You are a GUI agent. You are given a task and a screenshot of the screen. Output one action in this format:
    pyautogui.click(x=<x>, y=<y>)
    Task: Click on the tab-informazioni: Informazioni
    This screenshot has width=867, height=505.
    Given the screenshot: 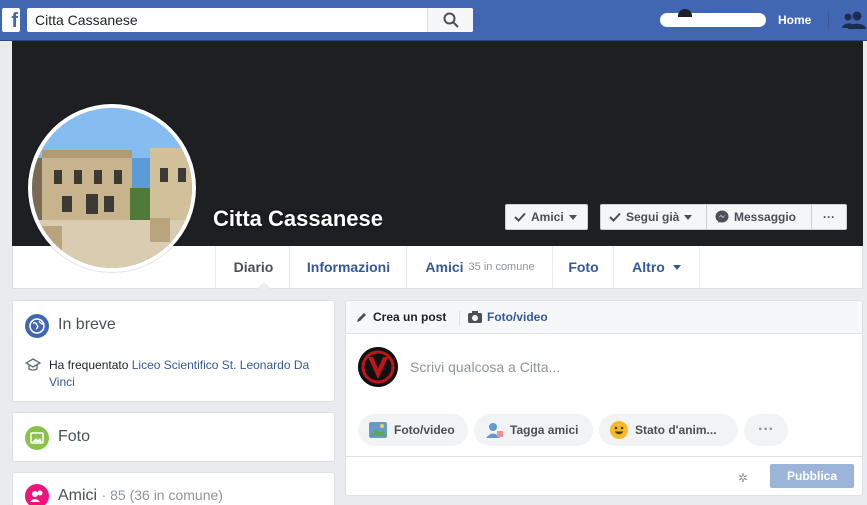 What is the action you would take?
    pyautogui.click(x=348, y=267)
    